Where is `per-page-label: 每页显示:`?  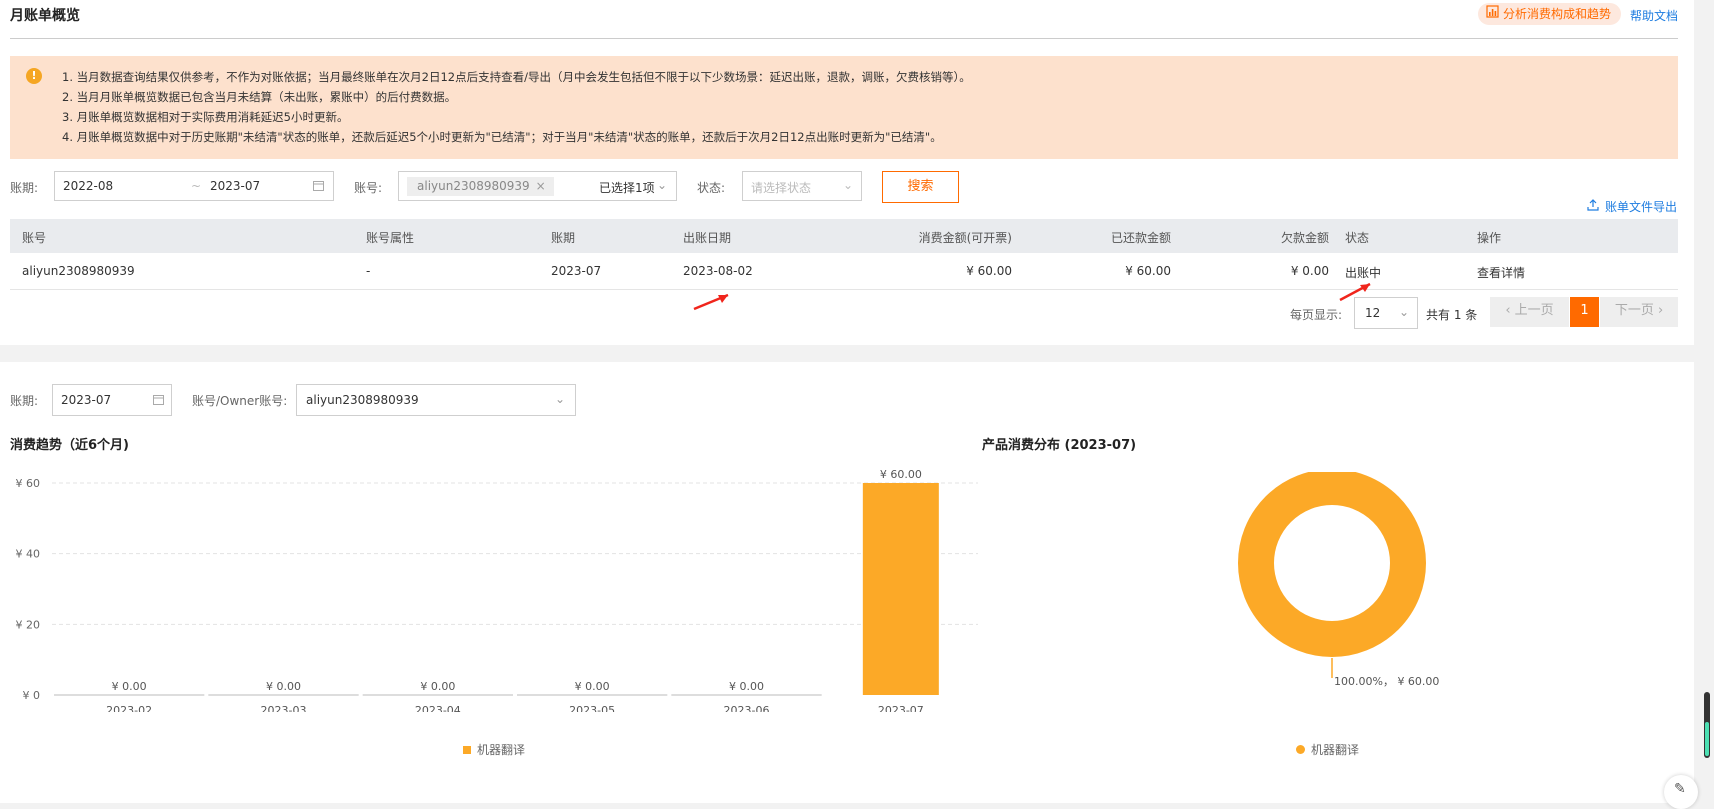 per-page-label: 每页显示: is located at coordinates (1316, 315).